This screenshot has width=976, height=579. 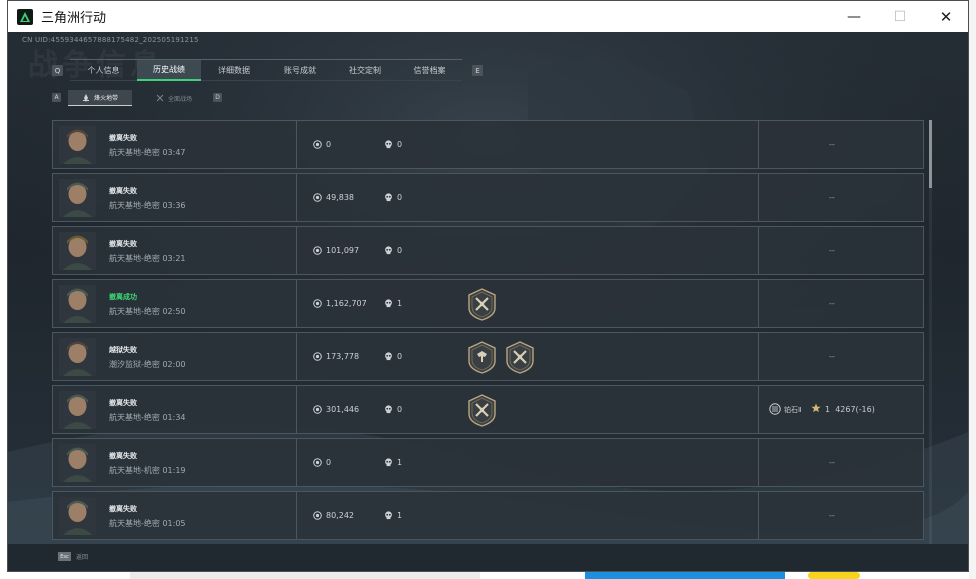 I want to click on match-kills: 1, so click(x=400, y=462).